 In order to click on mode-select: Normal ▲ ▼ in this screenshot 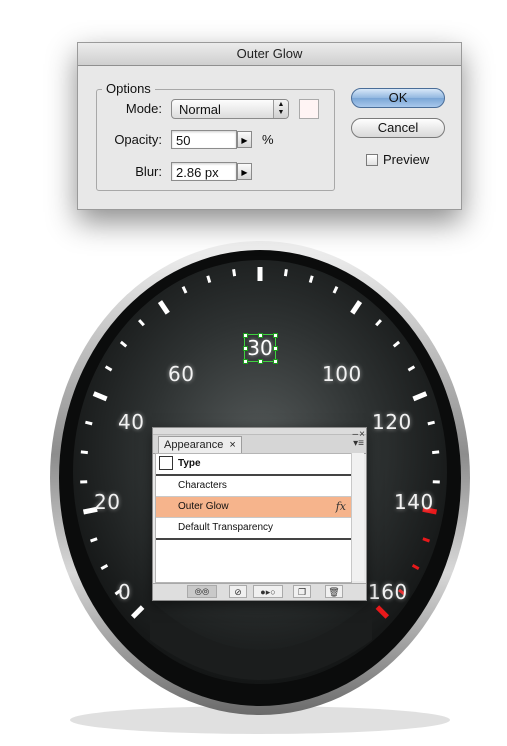, I will do `click(230, 109)`.